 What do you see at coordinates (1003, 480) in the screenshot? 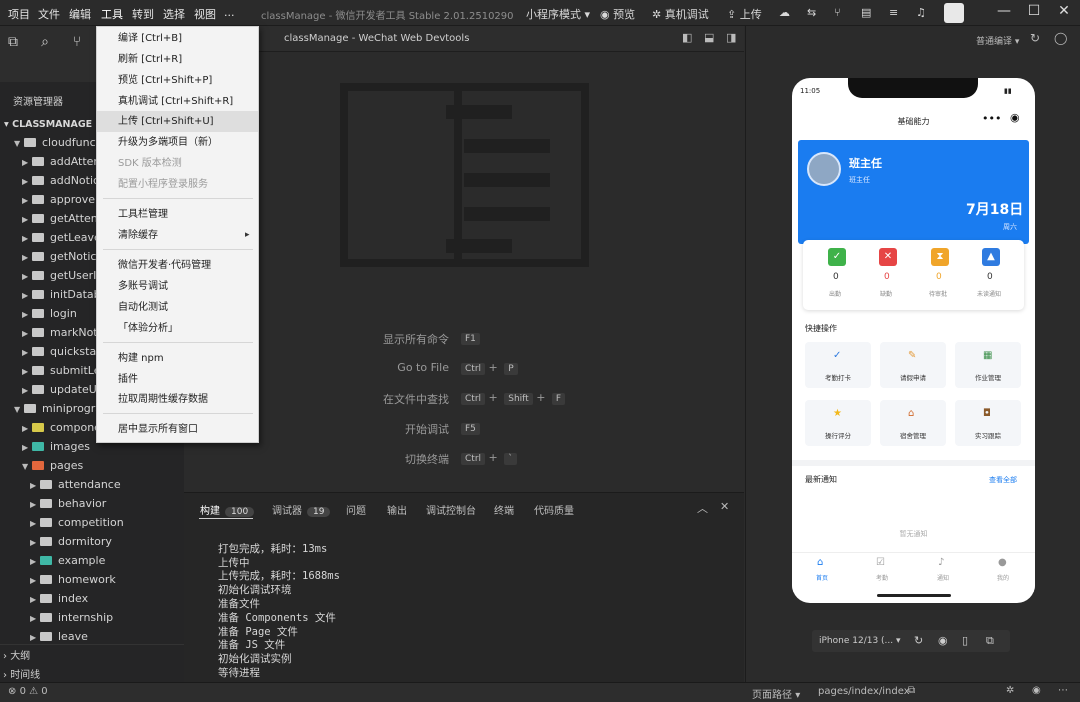
I see `view-all-link: 查看全部` at bounding box center [1003, 480].